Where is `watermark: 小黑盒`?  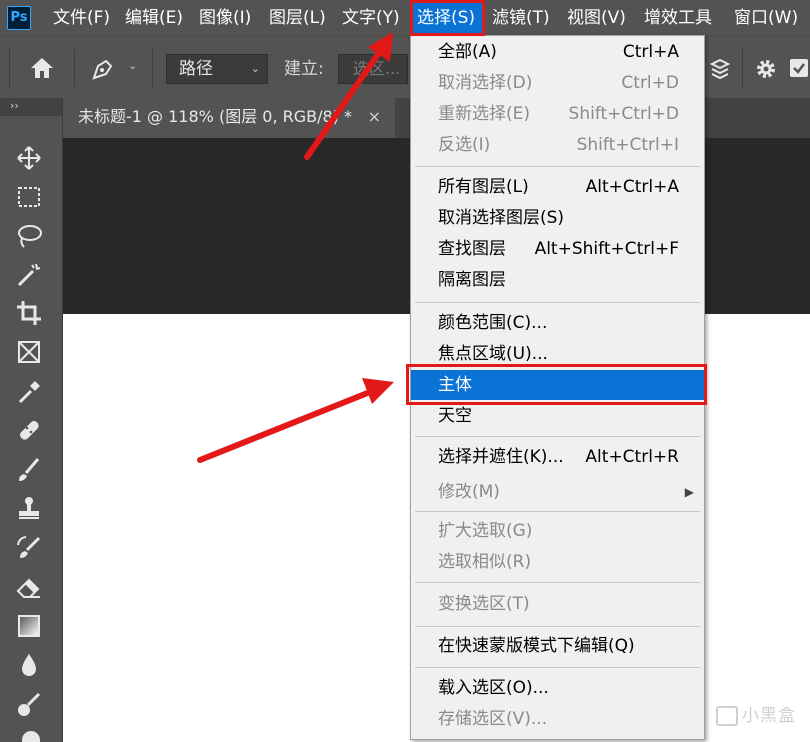 watermark: 小黑盒 is located at coordinates (756, 713).